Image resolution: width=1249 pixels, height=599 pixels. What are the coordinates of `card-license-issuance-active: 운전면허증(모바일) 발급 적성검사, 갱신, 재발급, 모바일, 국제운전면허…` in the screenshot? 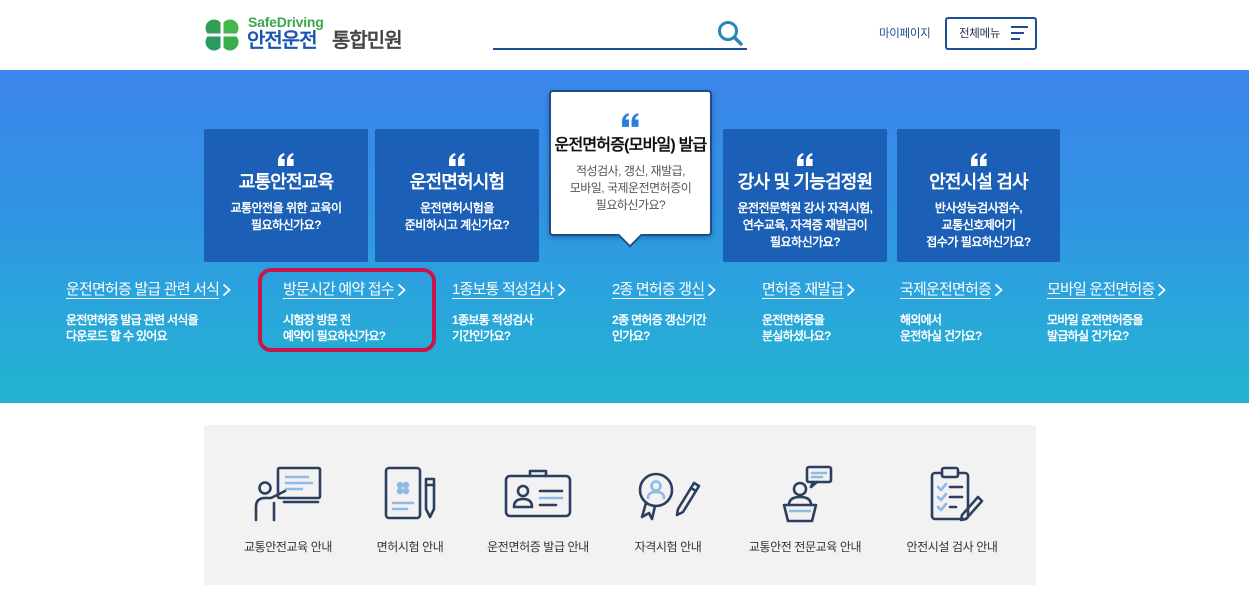 It's located at (630, 169).